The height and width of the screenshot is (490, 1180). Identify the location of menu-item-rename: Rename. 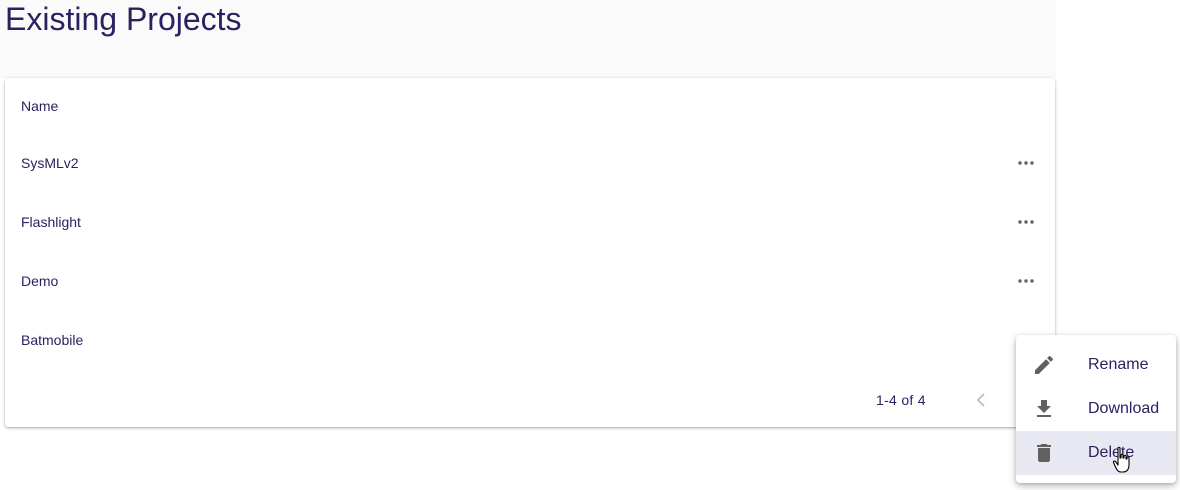
(1096, 365).